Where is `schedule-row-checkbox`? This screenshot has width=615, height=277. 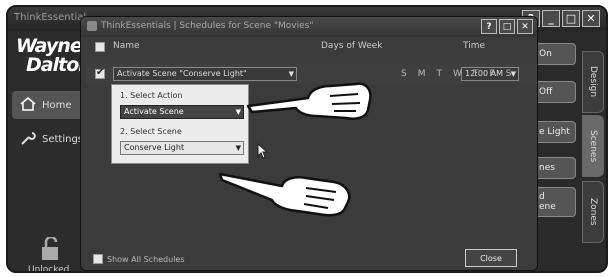 schedule-row-checkbox is located at coordinates (100, 73).